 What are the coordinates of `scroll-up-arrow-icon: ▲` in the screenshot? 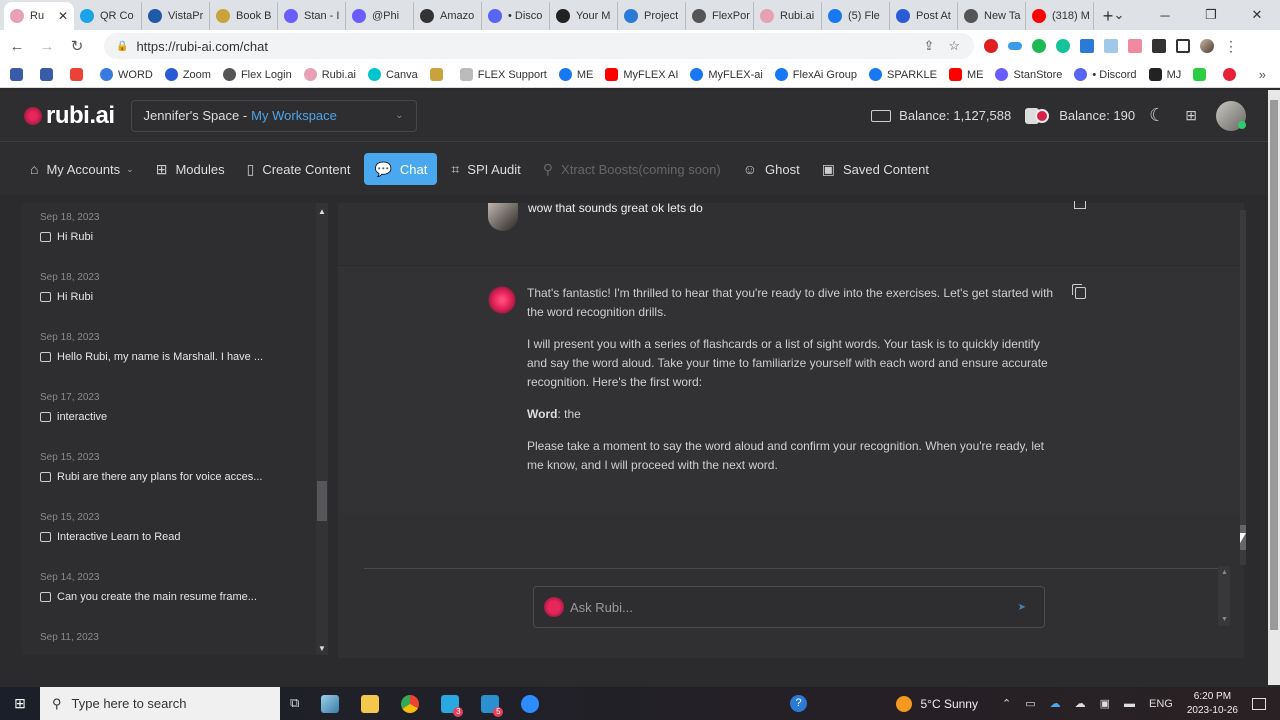 It's located at (322, 211).